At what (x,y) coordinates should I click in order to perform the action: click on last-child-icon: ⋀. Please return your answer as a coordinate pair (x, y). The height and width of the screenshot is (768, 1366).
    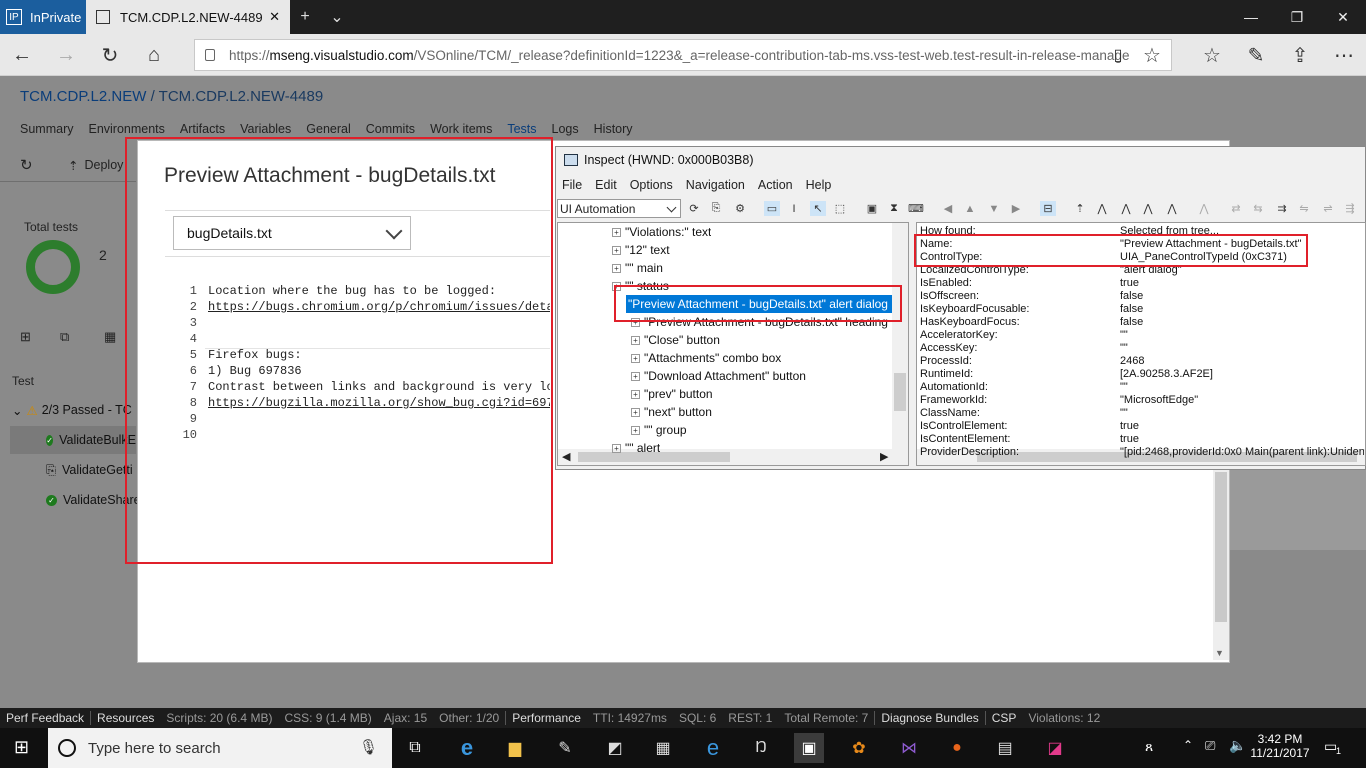
    Looking at the image, I should click on (1172, 208).